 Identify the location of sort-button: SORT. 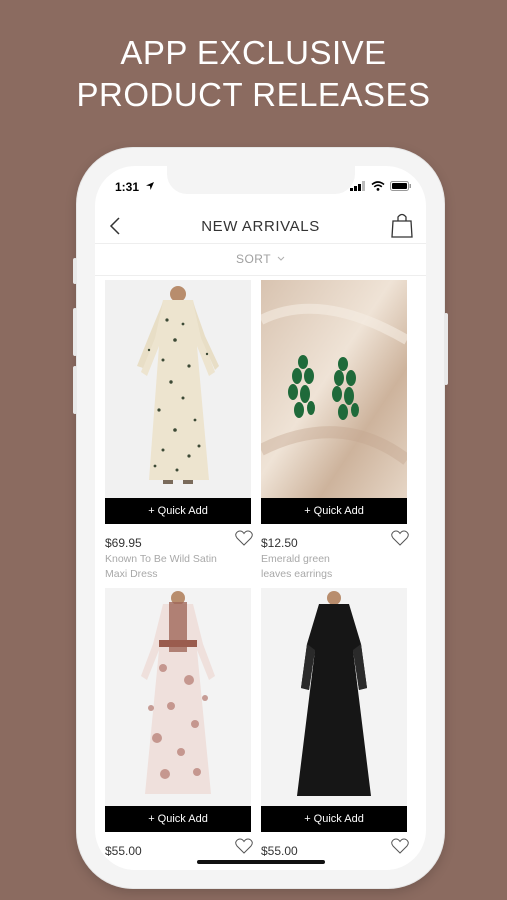
(260, 259).